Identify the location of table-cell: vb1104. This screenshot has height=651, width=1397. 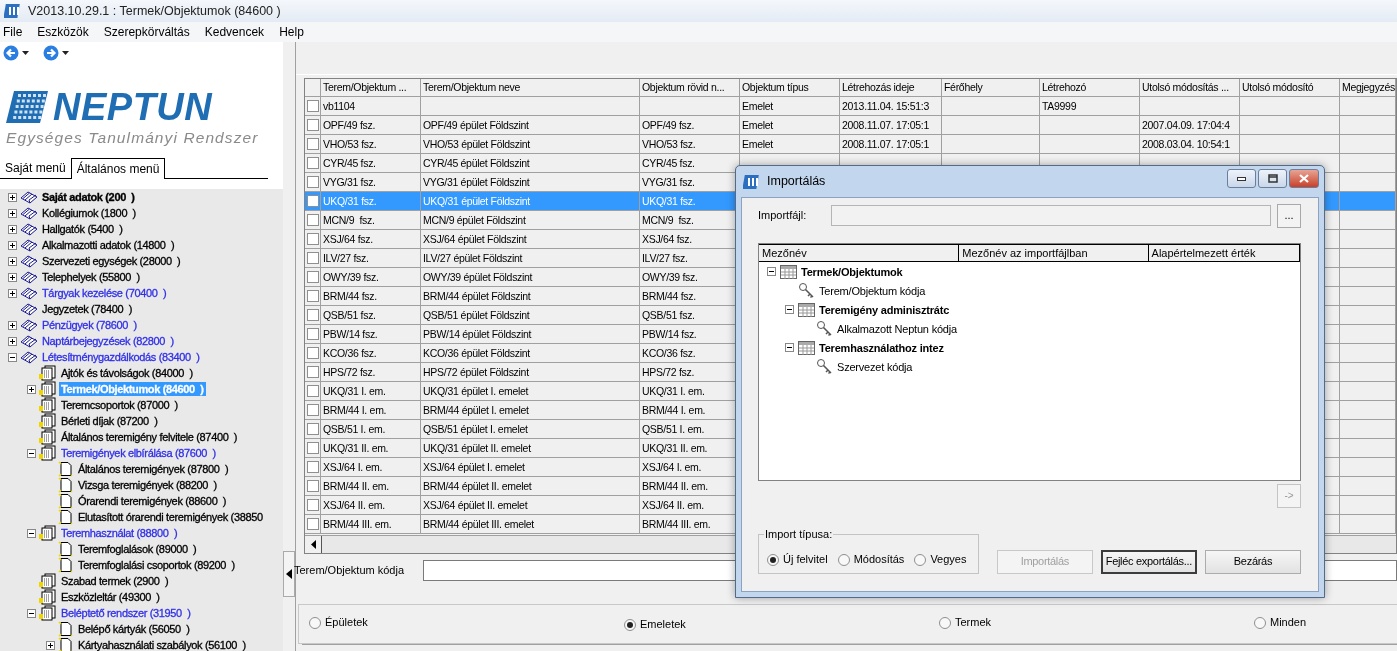
(339, 106).